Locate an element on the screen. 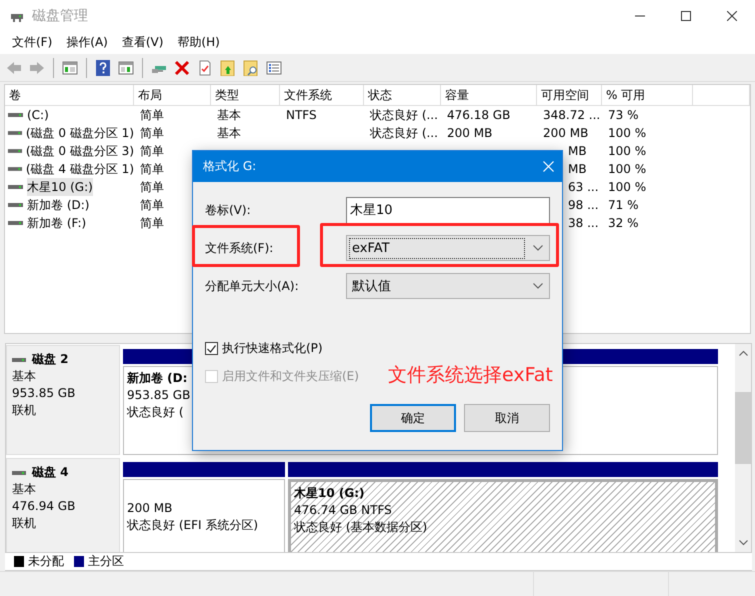 This screenshot has width=755, height=596. help-icon is located at coordinates (103, 68).